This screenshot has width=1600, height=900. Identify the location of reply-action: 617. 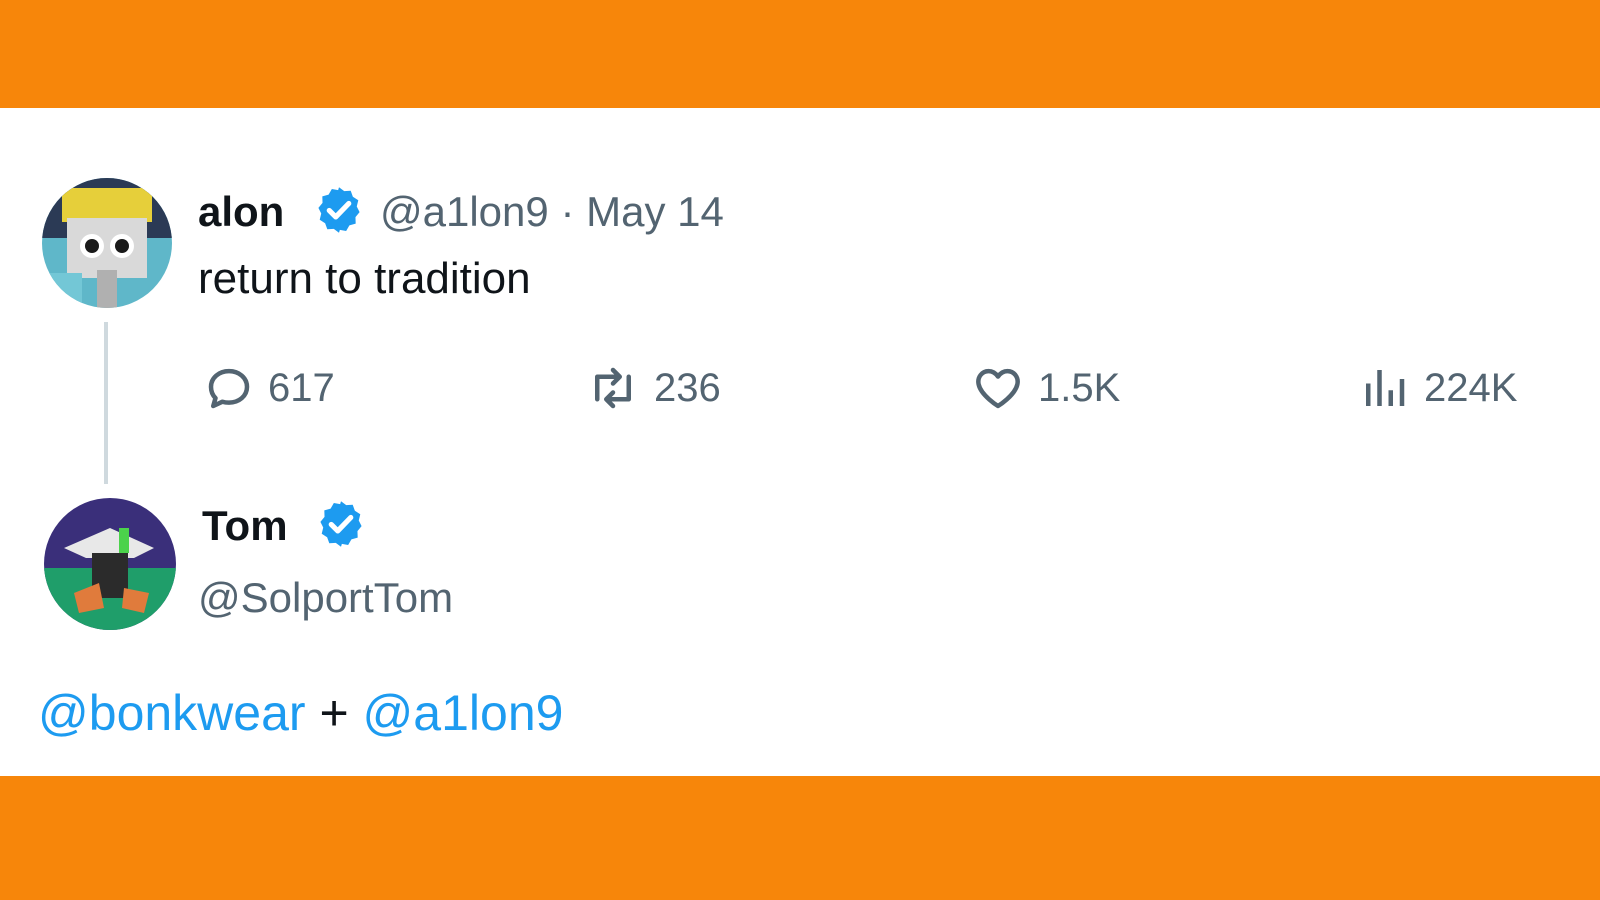
(268, 388).